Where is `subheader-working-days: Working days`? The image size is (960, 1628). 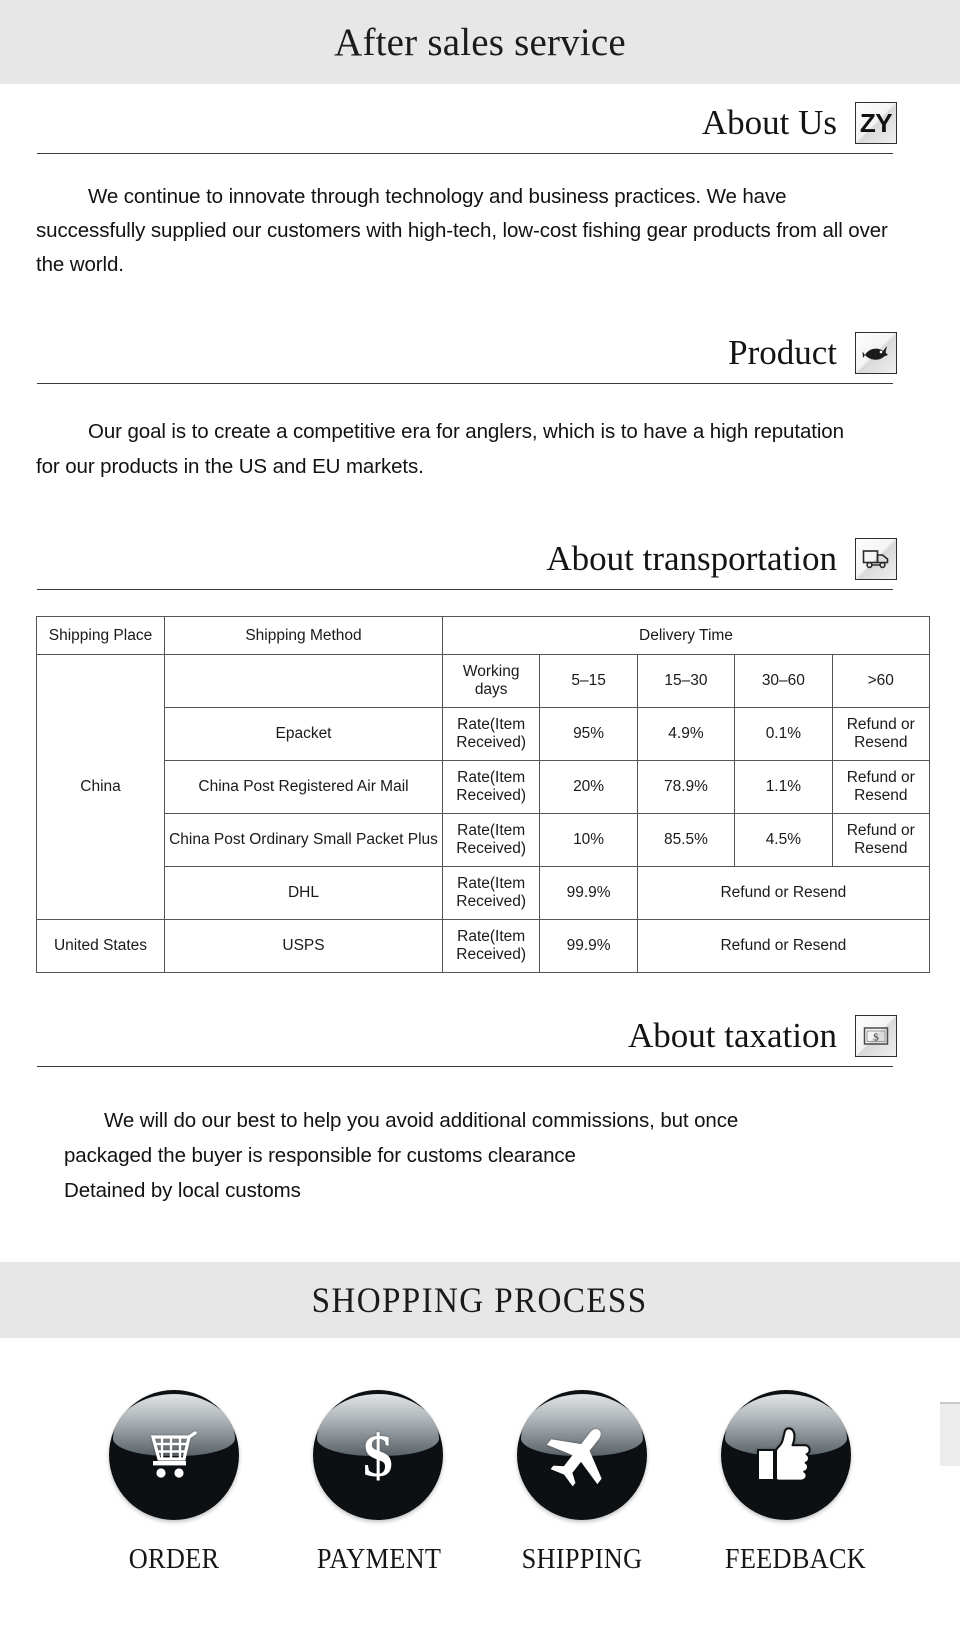 subheader-working-days: Working days is located at coordinates (491, 681).